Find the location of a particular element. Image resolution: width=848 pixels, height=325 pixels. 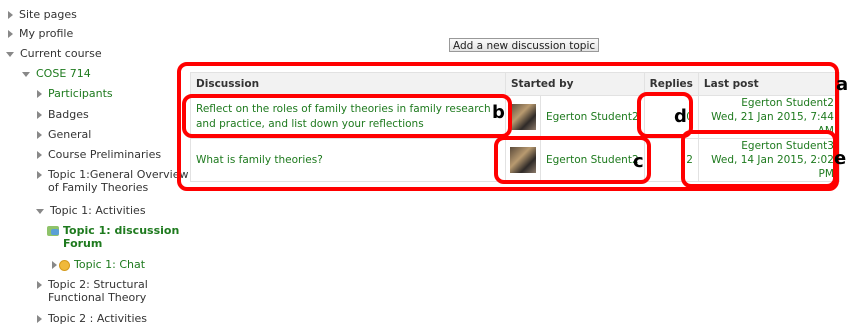

nav-forum: Topic 1: discussion is located at coordinates (113, 230).